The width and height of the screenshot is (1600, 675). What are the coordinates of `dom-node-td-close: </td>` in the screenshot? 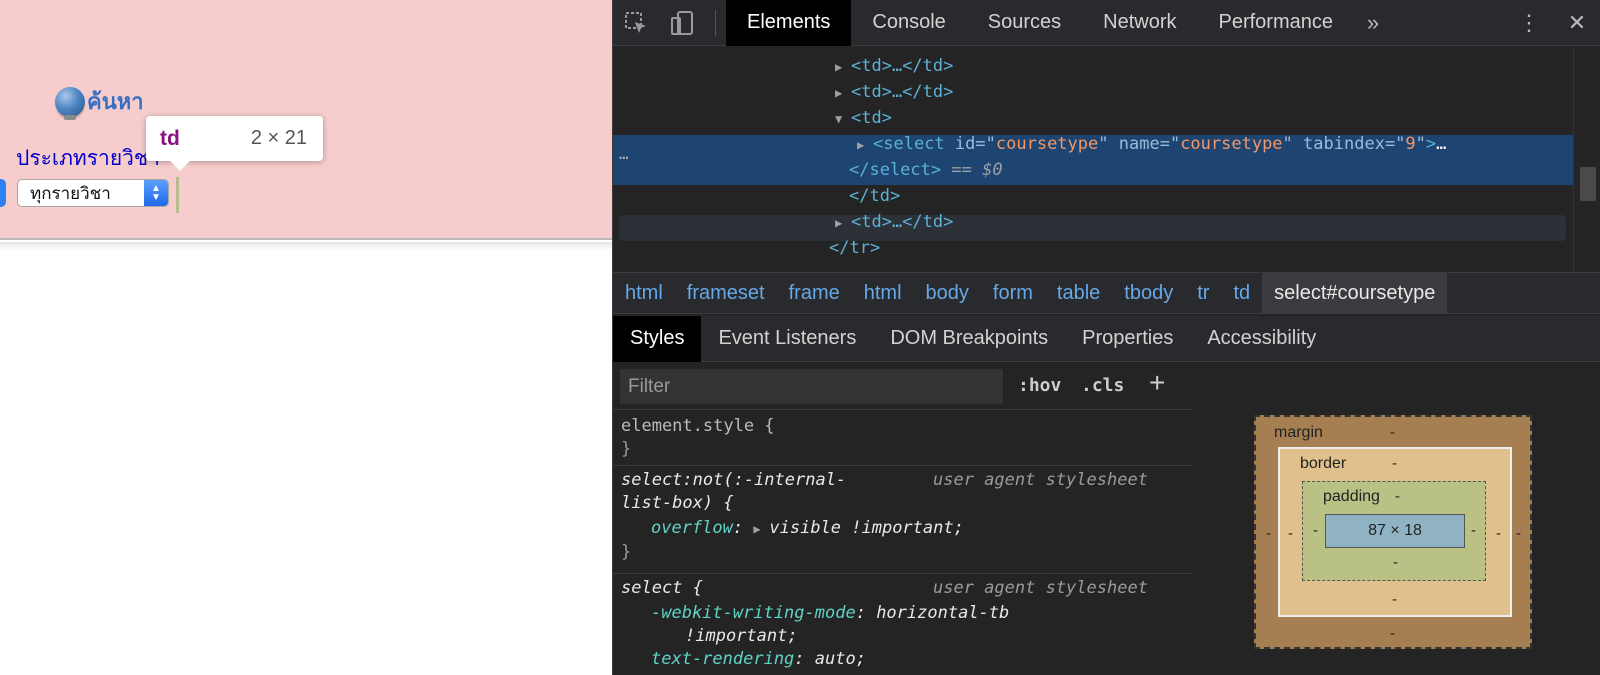 It's located at (874, 196).